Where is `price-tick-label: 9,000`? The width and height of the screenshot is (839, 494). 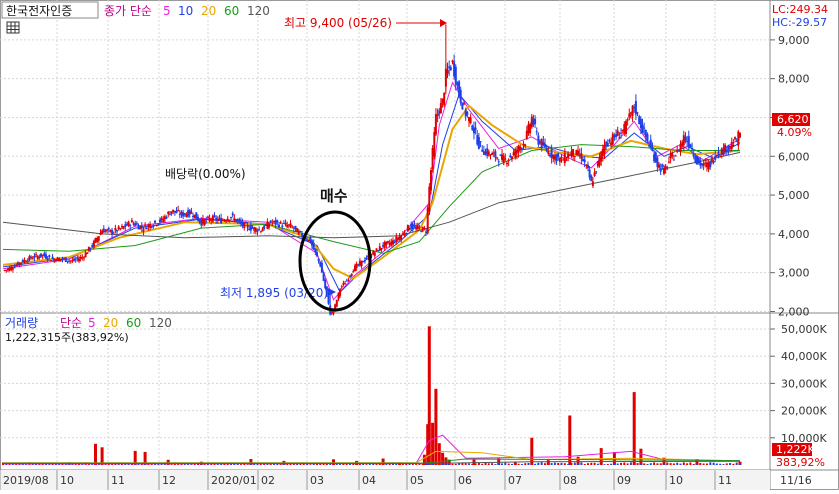
price-tick-label: 9,000 is located at coordinates (794, 40).